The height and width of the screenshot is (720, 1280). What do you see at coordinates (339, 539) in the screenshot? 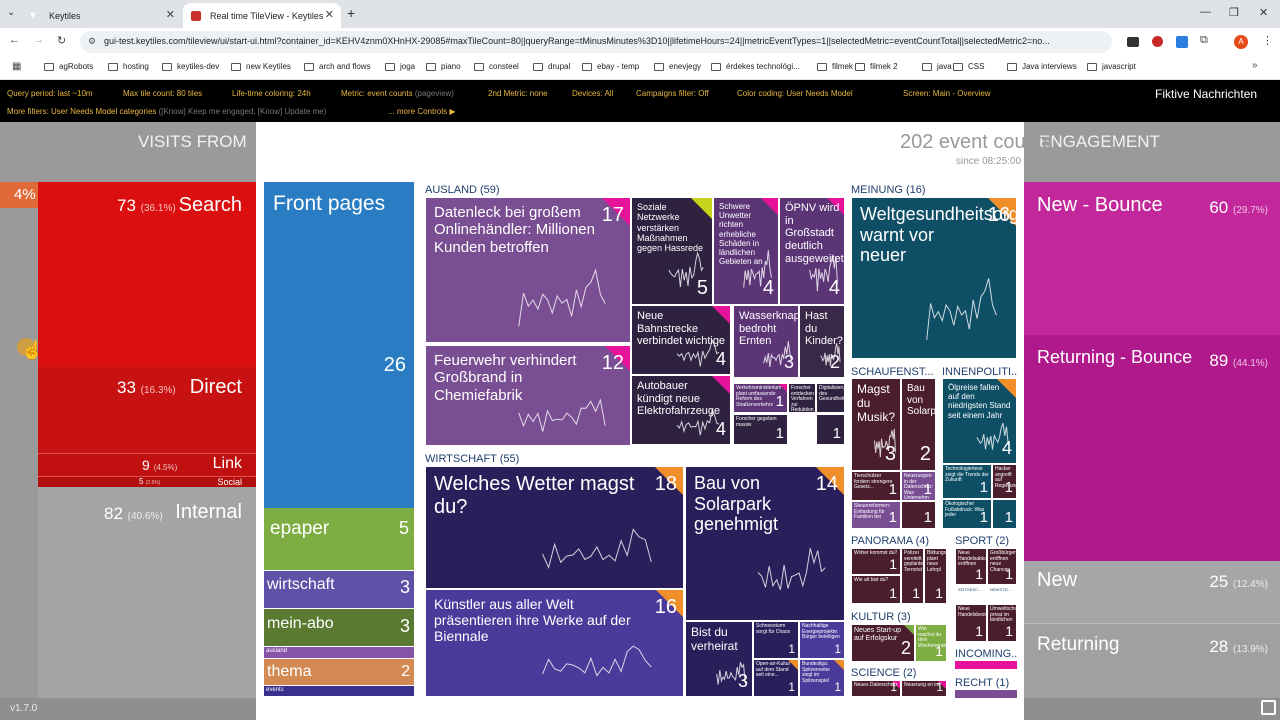
I see `tile-epaper: epaper 5` at bounding box center [339, 539].